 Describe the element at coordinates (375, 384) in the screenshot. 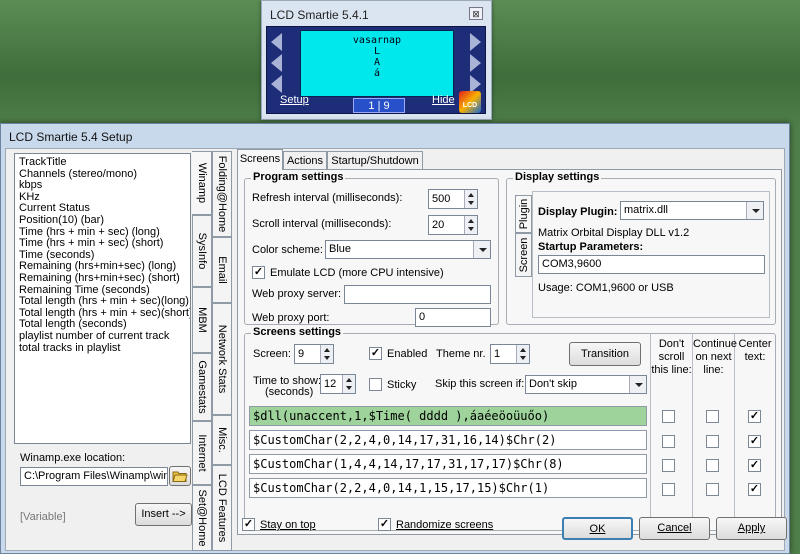

I see `sticky-checkbox` at that location.